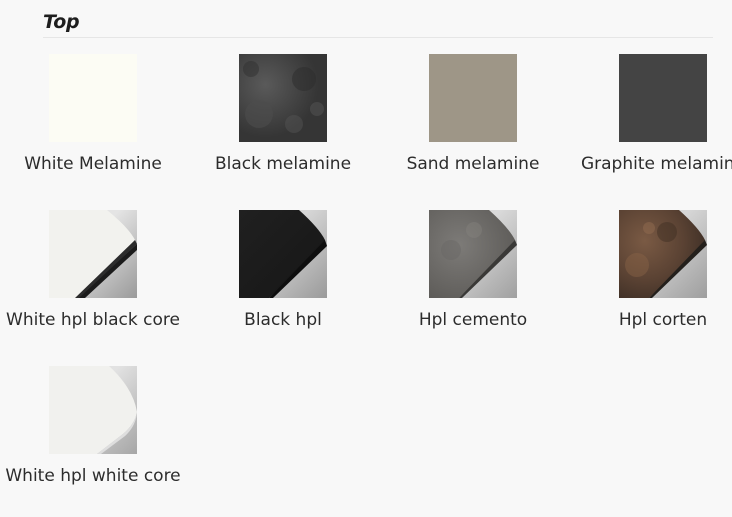 The width and height of the screenshot is (732, 517). What do you see at coordinates (283, 320) in the screenshot?
I see `finish-label: Black hpl` at bounding box center [283, 320].